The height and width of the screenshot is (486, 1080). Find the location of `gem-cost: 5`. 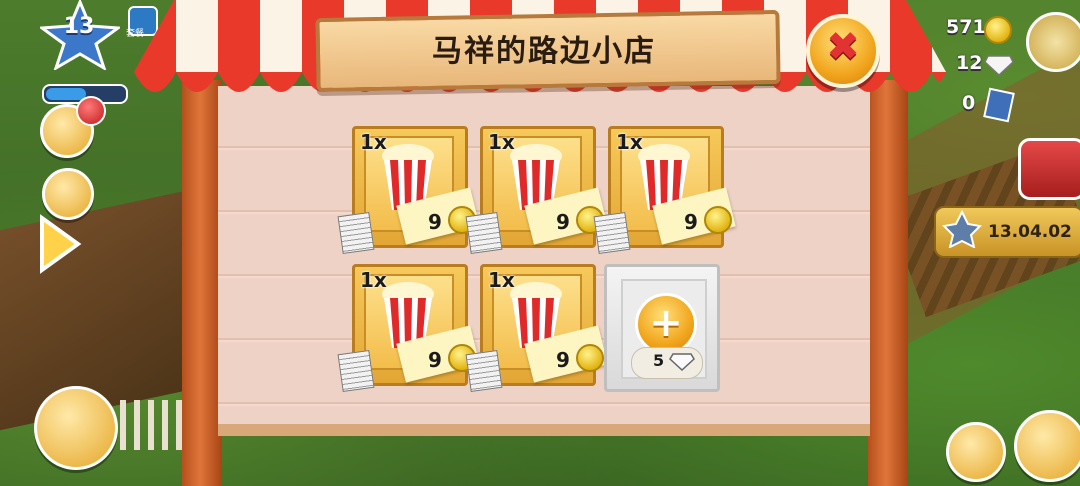

gem-cost: 5 is located at coordinates (659, 360).